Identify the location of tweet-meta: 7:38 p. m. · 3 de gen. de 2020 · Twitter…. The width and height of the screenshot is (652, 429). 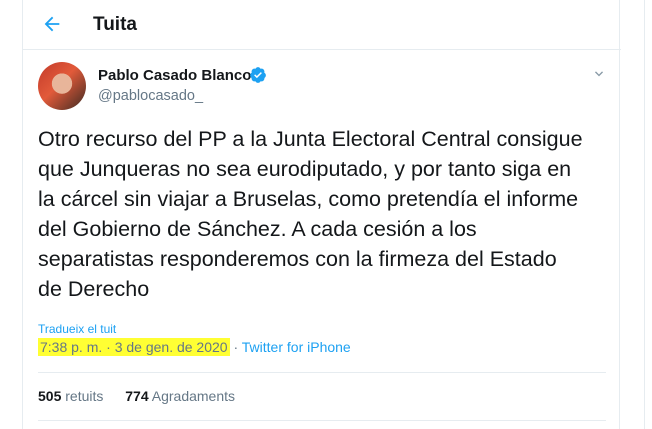
(194, 347).